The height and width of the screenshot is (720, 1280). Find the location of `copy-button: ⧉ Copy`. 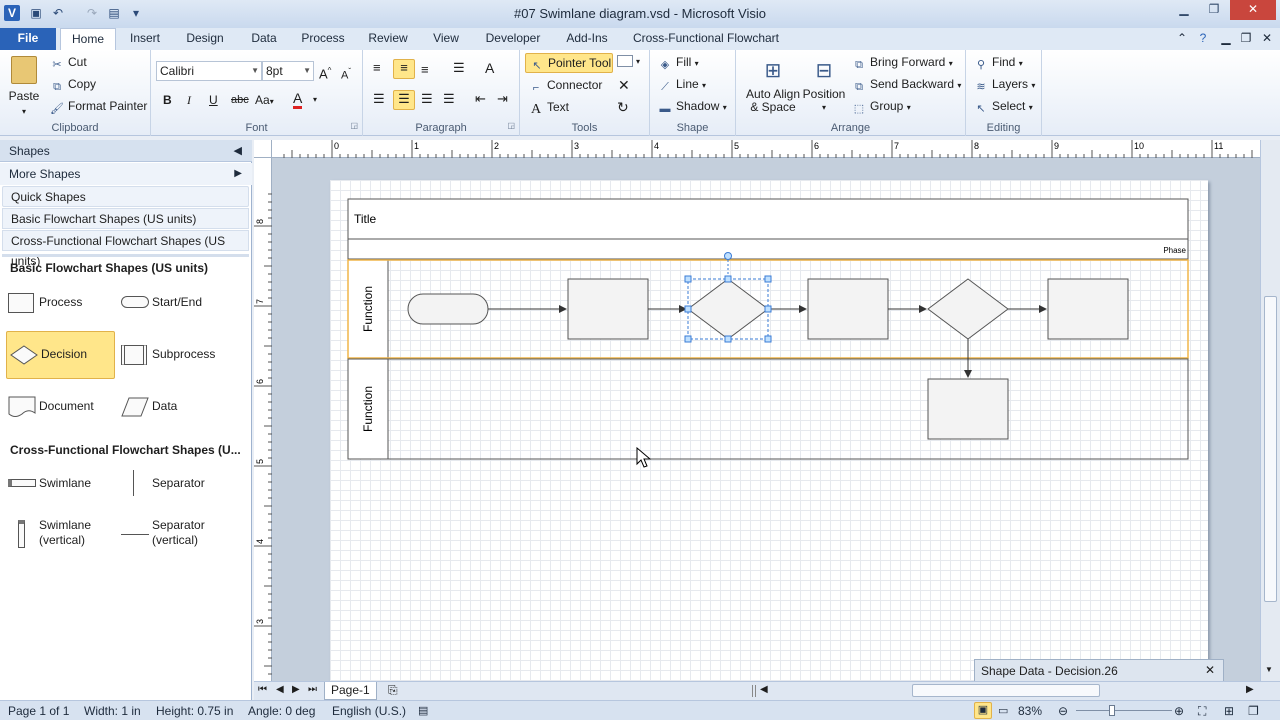

copy-button: ⧉ Copy is located at coordinates (73, 85).